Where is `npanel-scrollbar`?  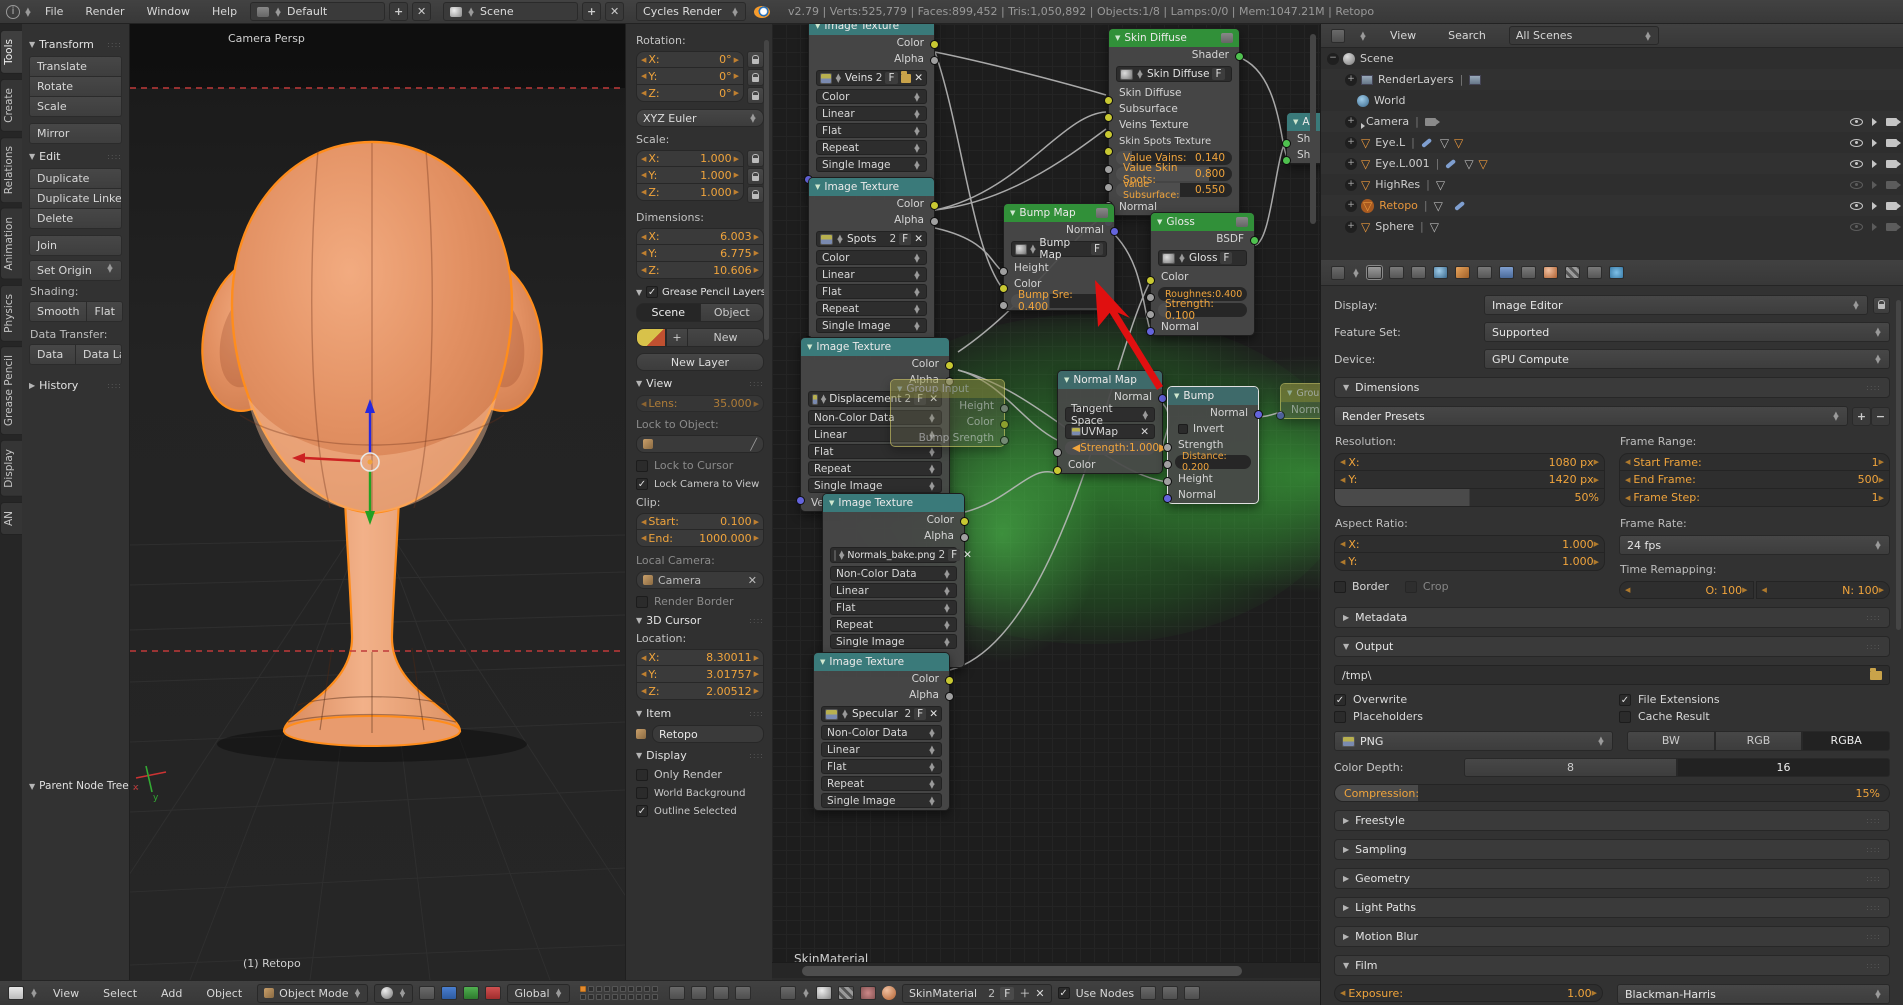
npanel-scrollbar is located at coordinates (766, 190).